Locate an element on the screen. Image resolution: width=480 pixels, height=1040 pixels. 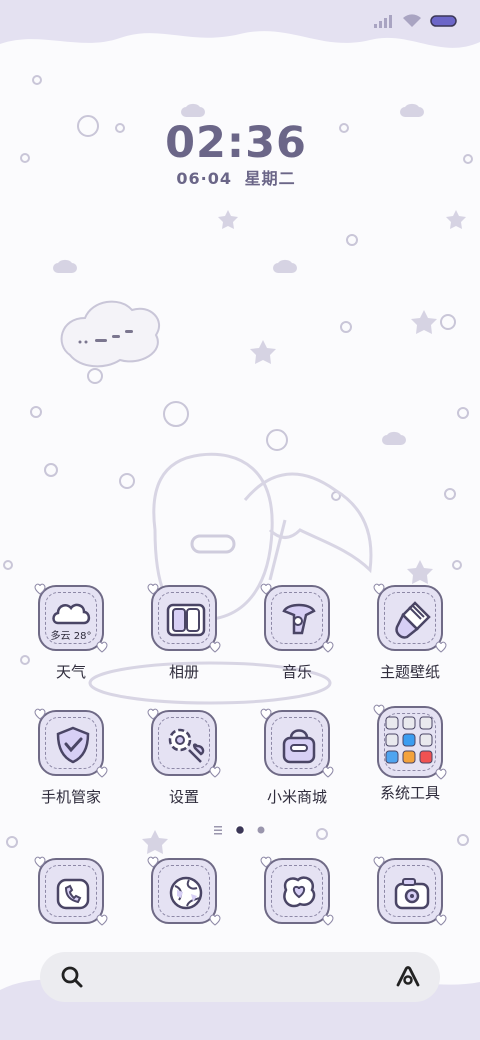
app-security: 手机管家 is located at coordinates (71, 757).